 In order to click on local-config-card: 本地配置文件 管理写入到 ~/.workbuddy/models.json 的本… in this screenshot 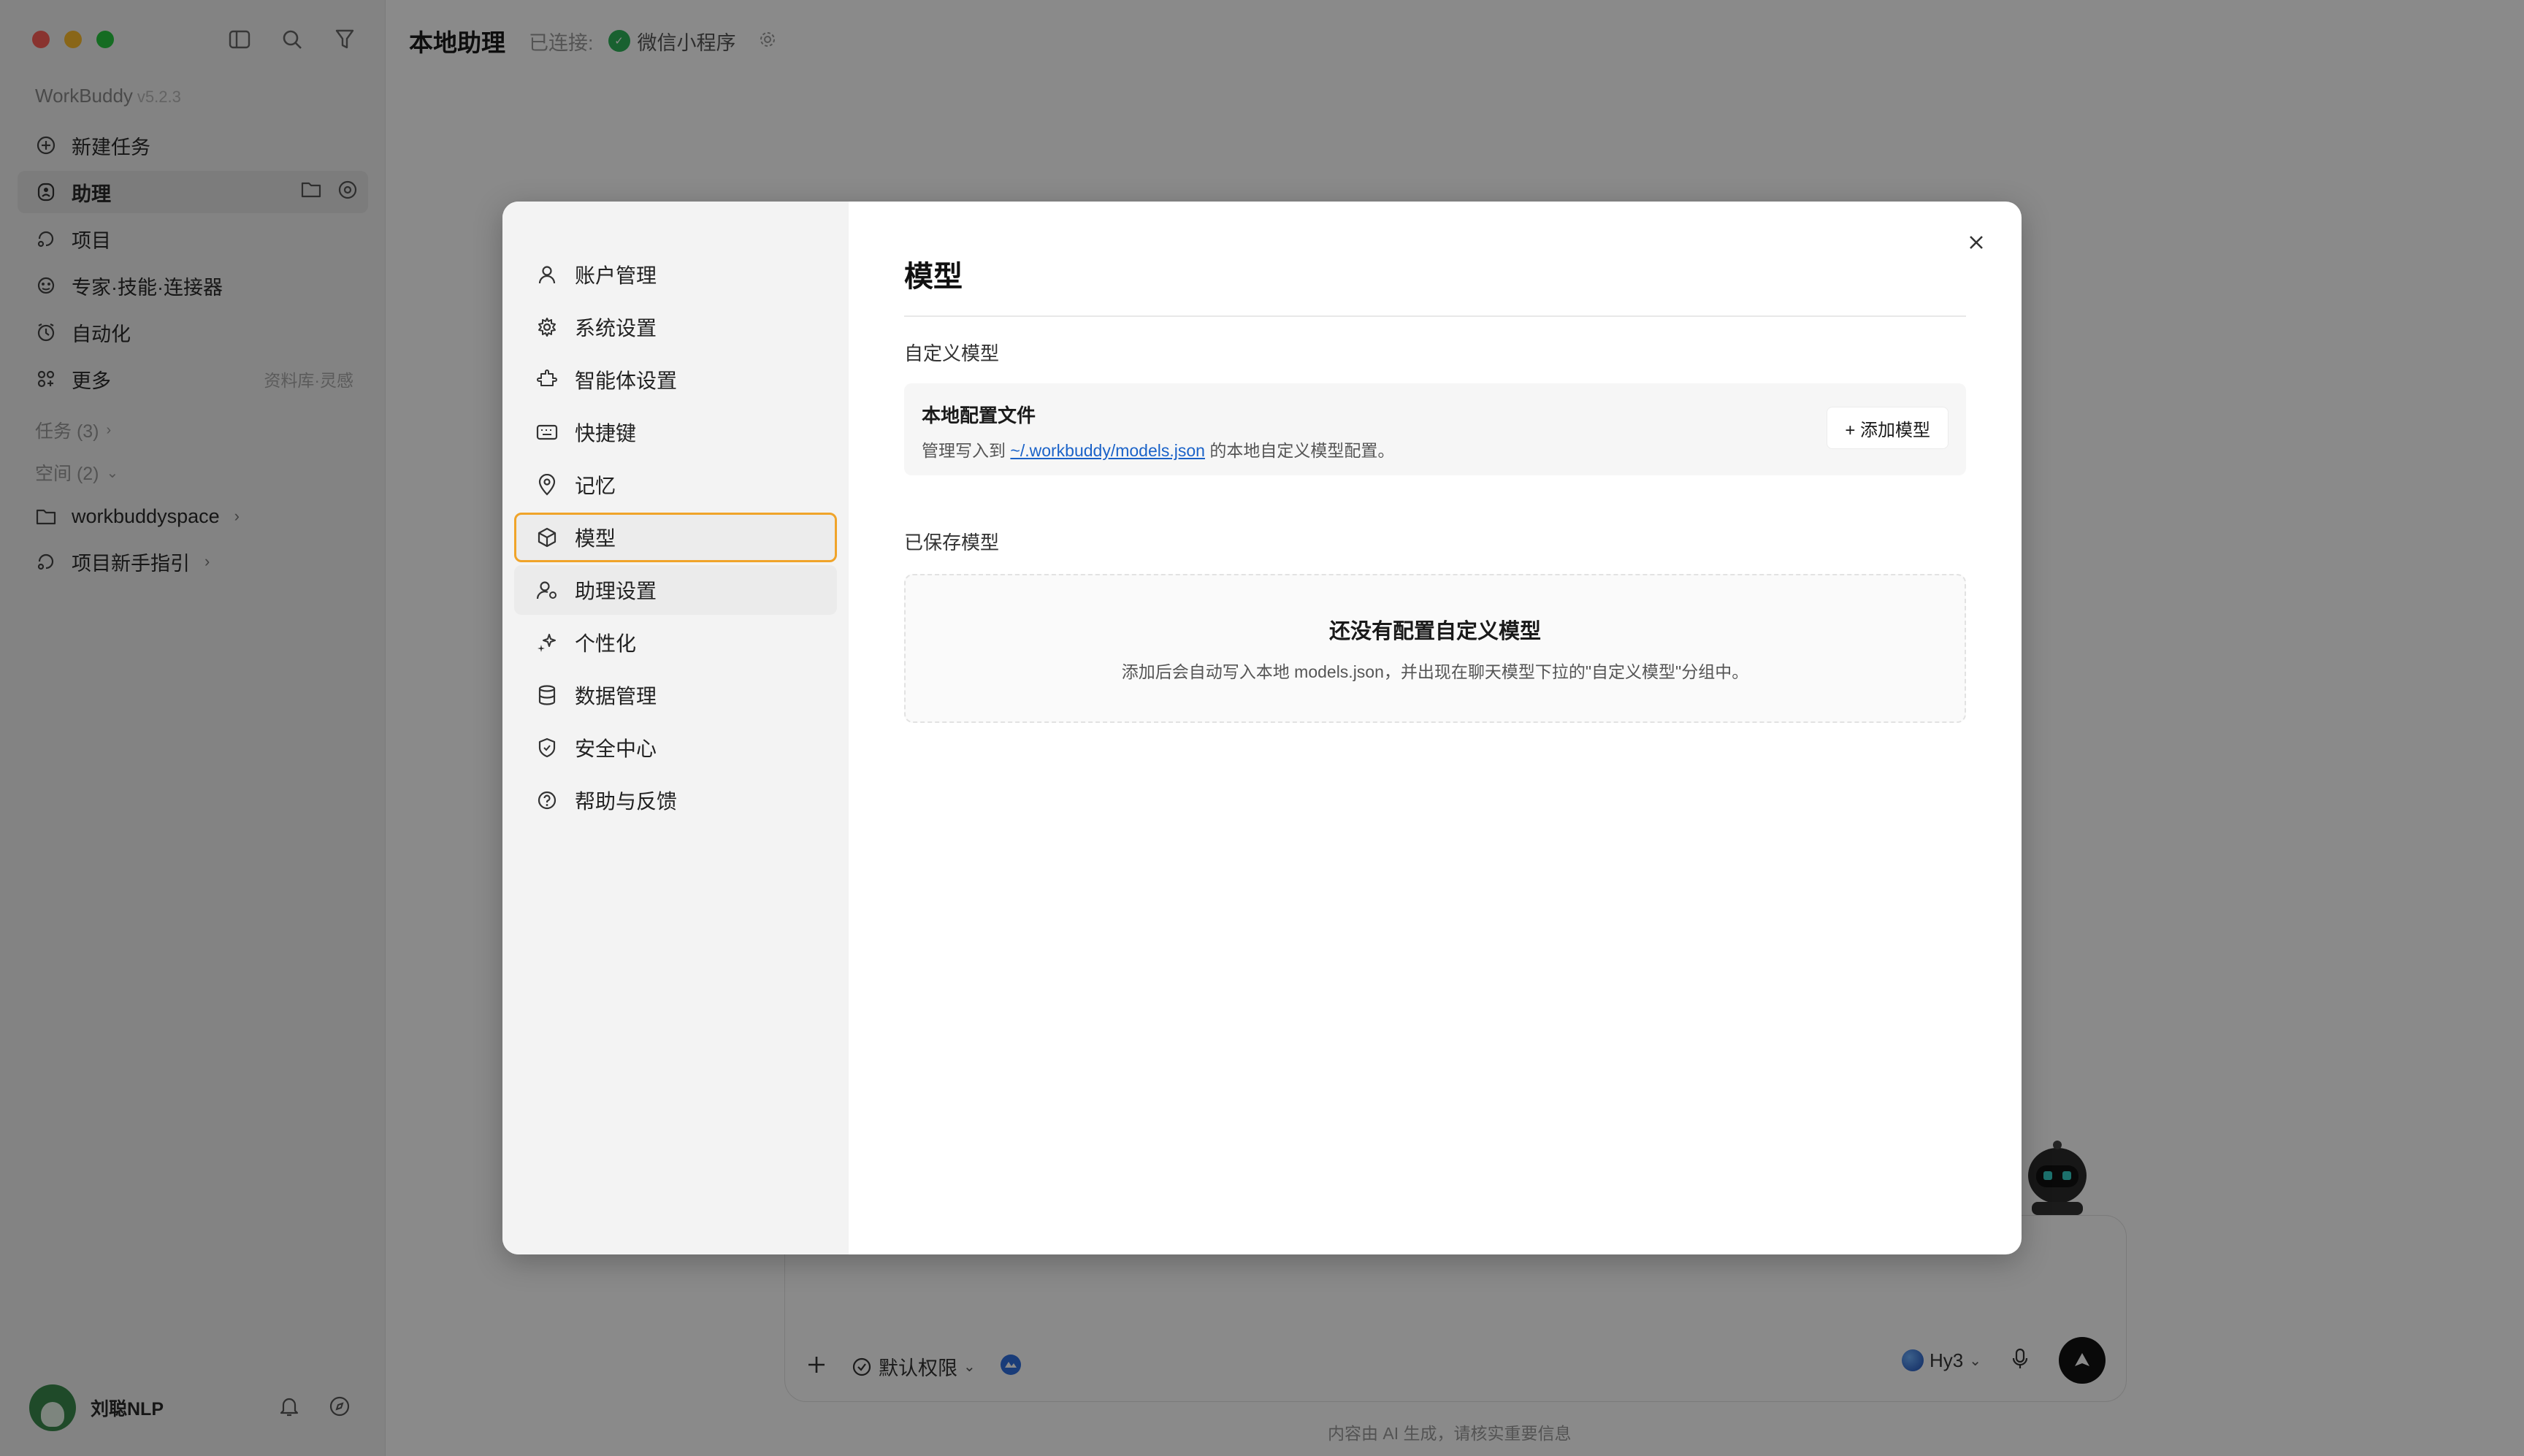, I will do `click(1435, 429)`.